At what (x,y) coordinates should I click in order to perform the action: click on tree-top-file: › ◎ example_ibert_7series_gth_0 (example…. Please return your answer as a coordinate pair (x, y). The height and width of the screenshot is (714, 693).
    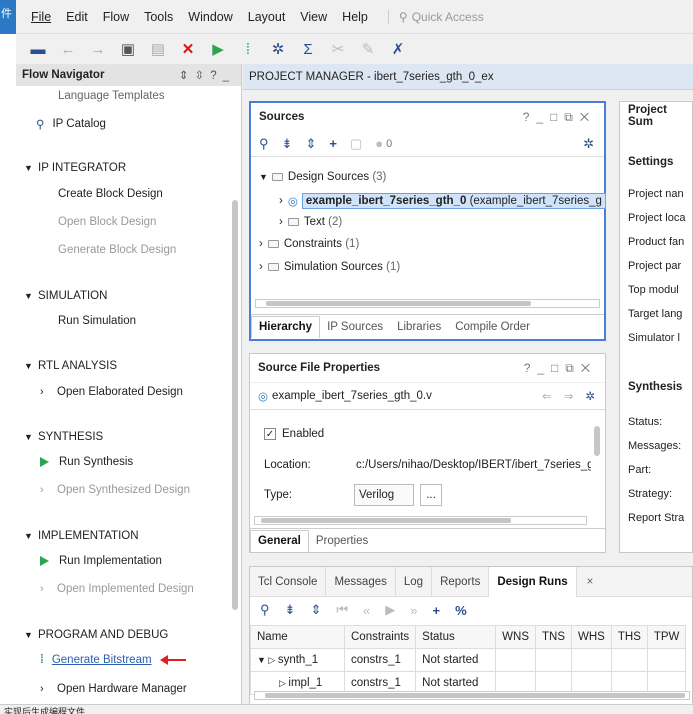
    Looking at the image, I should click on (442, 201).